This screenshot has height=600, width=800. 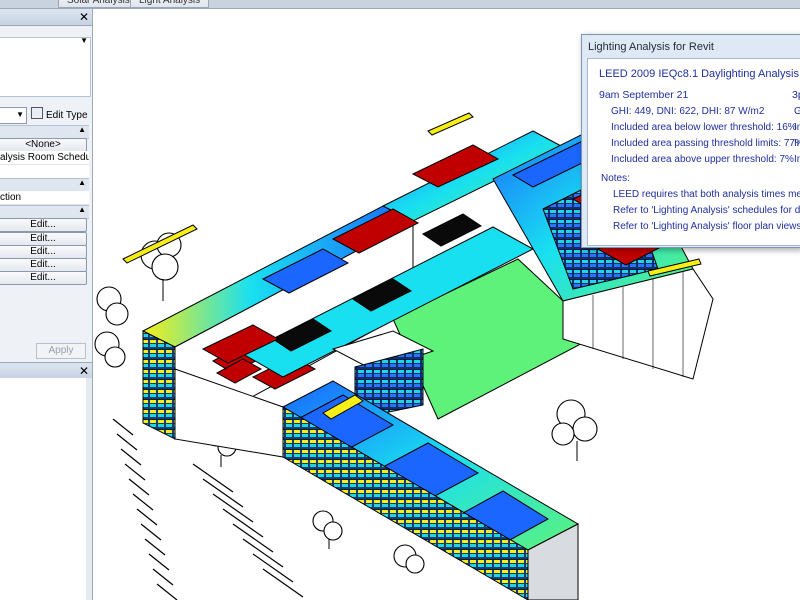 What do you see at coordinates (644, 95) in the screenshot?
I see `time-label-9am: 9am September 21` at bounding box center [644, 95].